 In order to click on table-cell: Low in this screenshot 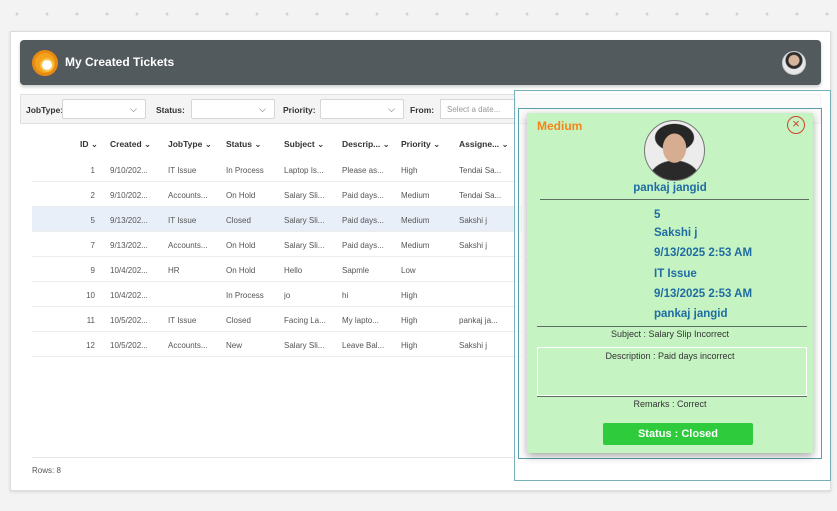, I will do `click(408, 270)`.